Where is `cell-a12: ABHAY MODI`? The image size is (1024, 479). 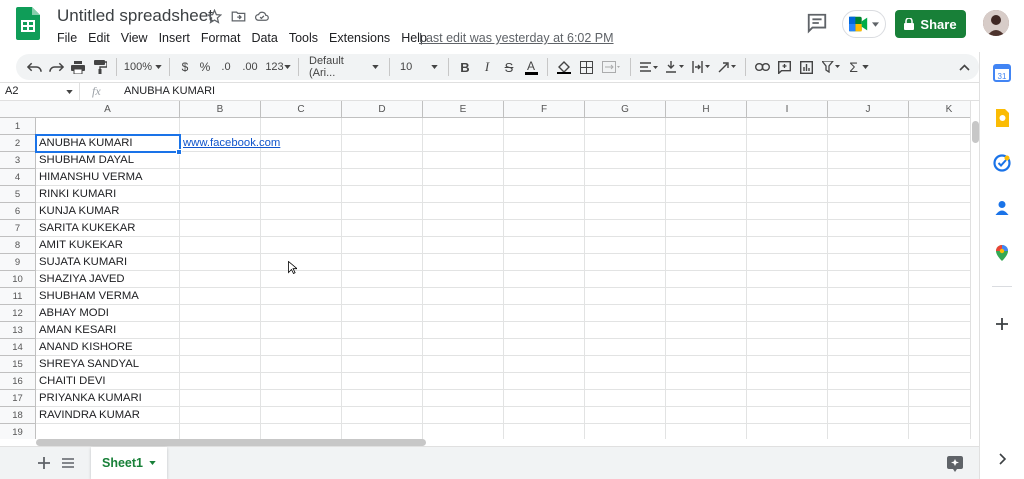
cell-a12: ABHAY MODI is located at coordinates (72, 313).